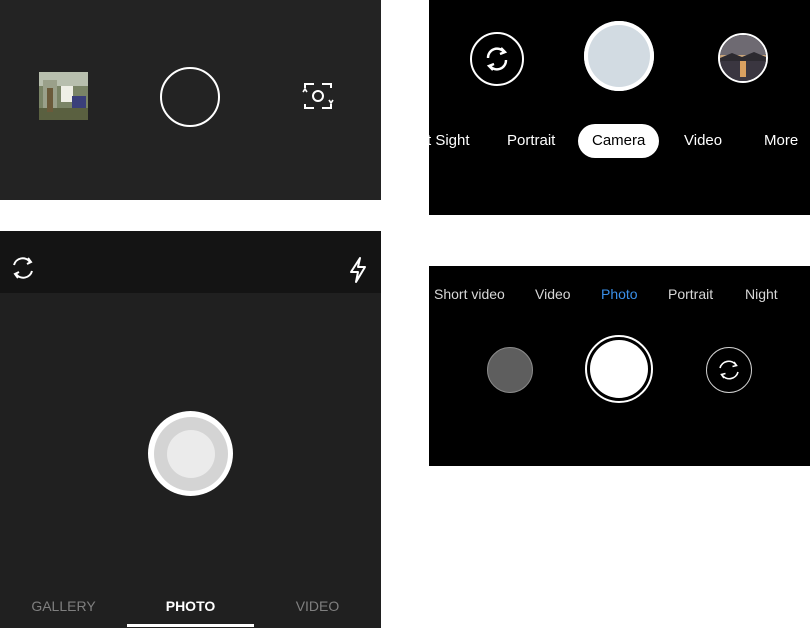  Describe the element at coordinates (190, 606) in the screenshot. I see `tab-photo: PHOTO` at that location.